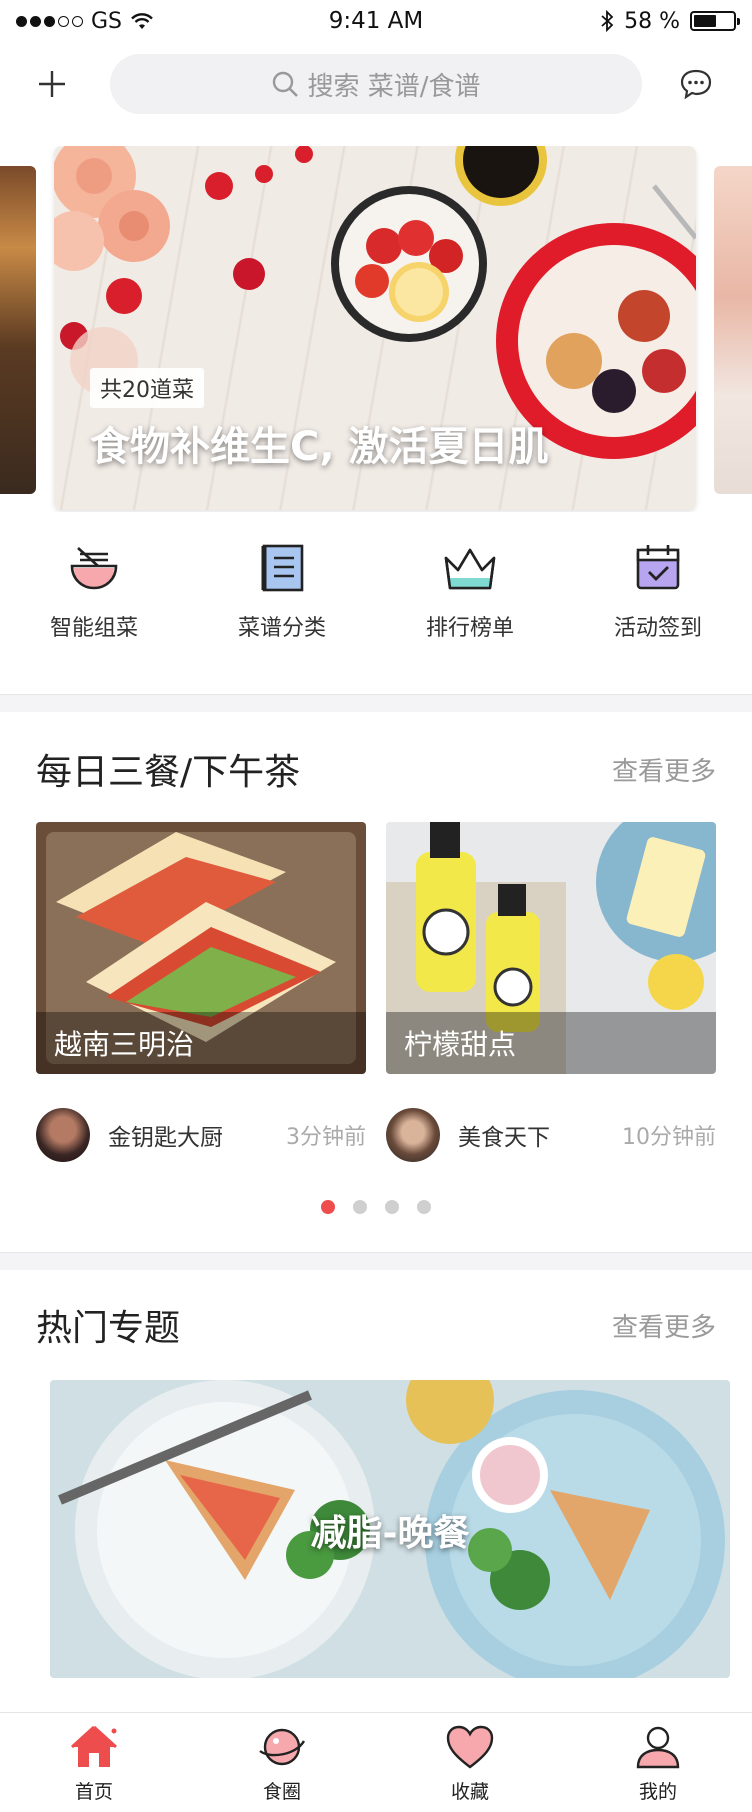 Image resolution: width=752 pixels, height=1812 pixels. Describe the element at coordinates (652, 21) in the screenshot. I see `battery-percent: 58 %` at that location.